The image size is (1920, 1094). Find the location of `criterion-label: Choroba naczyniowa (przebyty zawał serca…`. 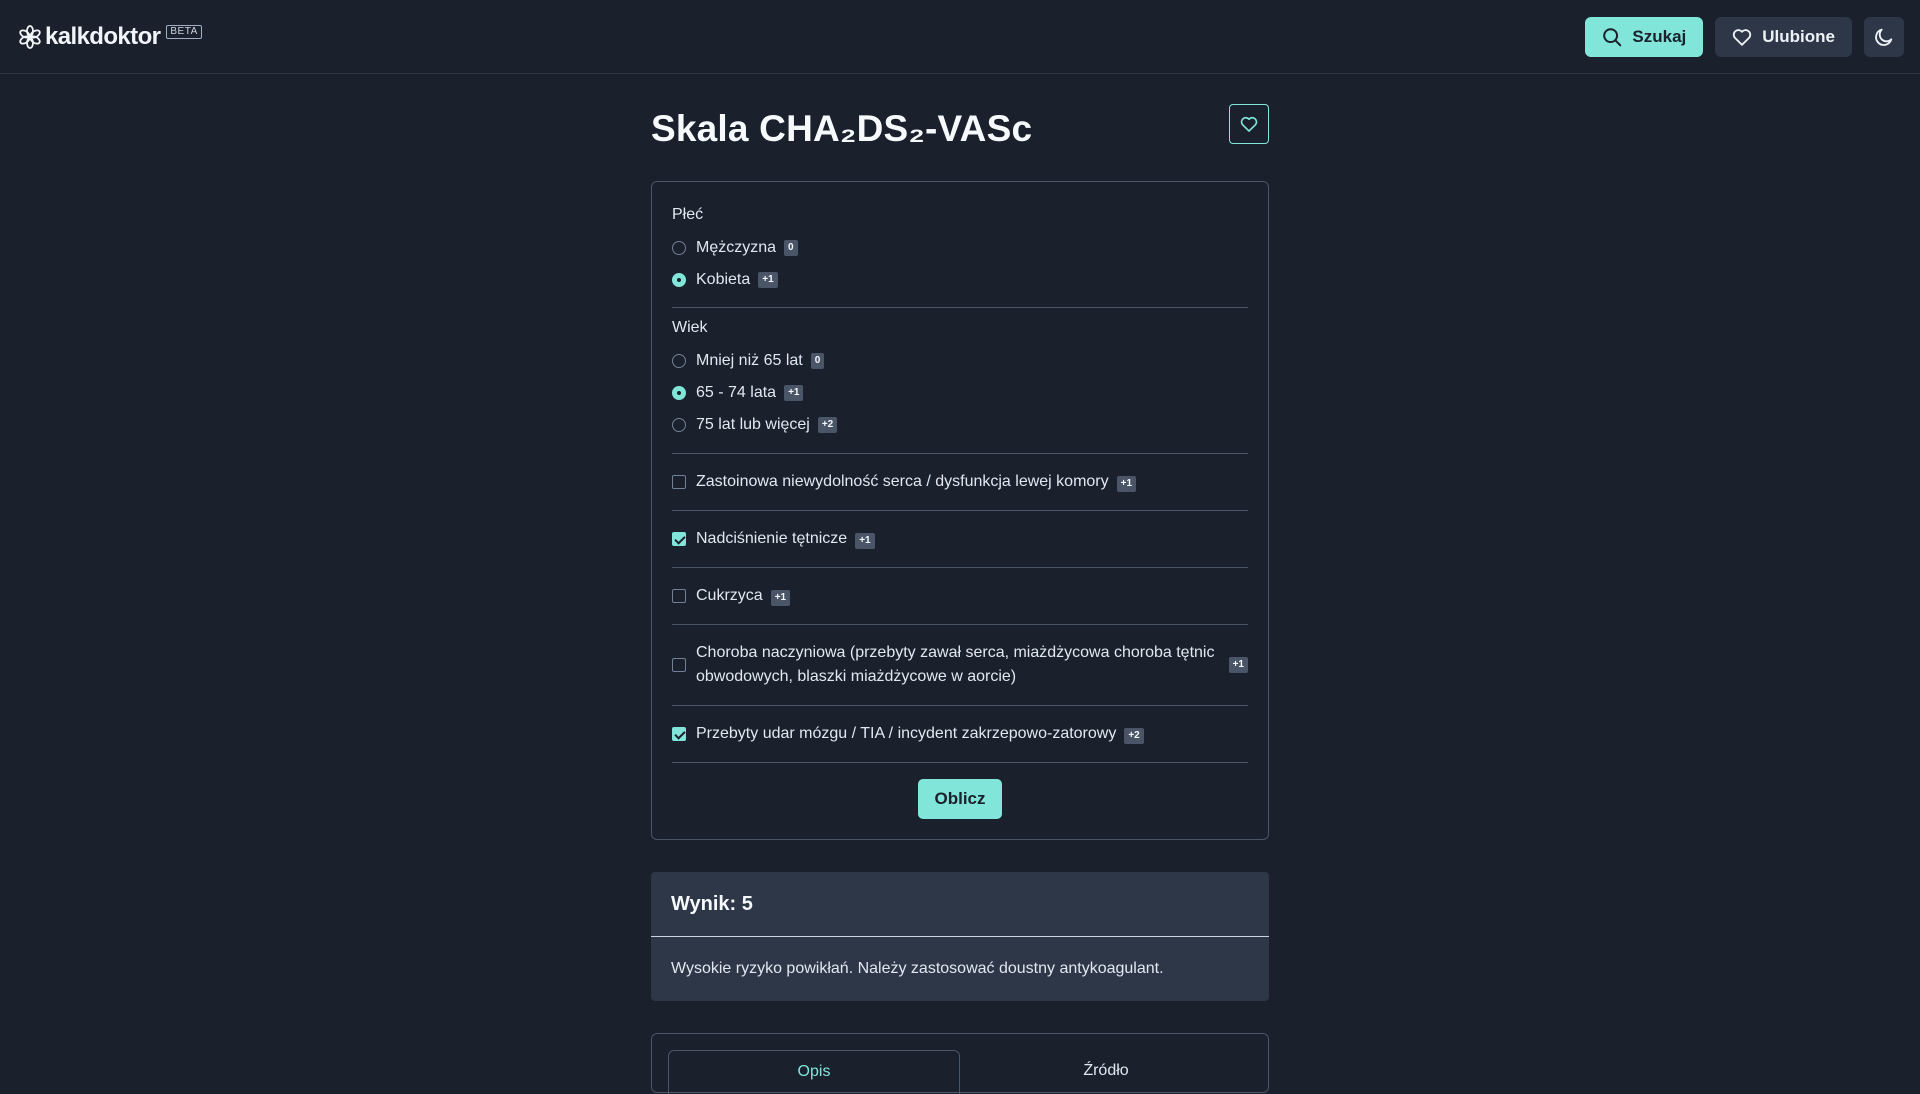

criterion-label: Choroba naczyniowa (przebyty zawał serca… is located at coordinates (955, 664).